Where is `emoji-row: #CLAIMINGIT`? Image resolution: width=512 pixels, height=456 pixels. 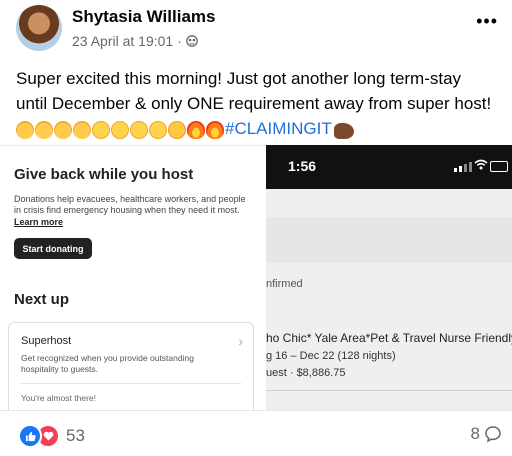
emoji-row: #CLAIMINGIT is located at coordinates (264, 128).